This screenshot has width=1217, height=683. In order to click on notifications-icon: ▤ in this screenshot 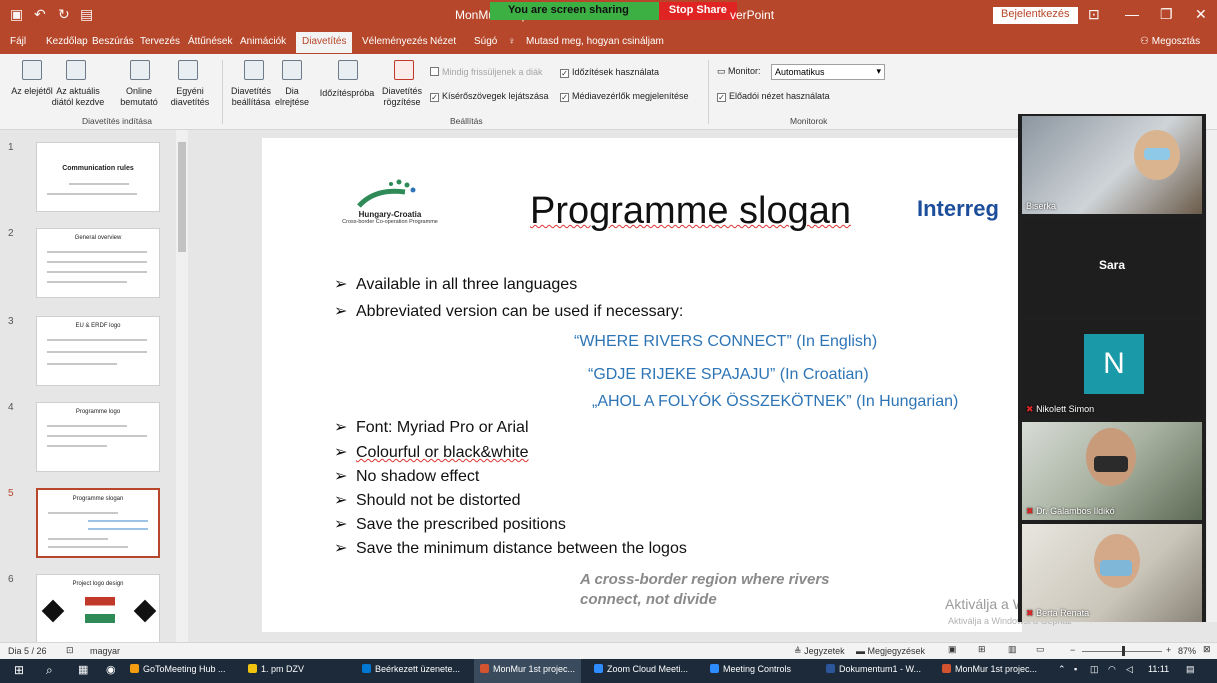, I will do `click(1190, 669)`.